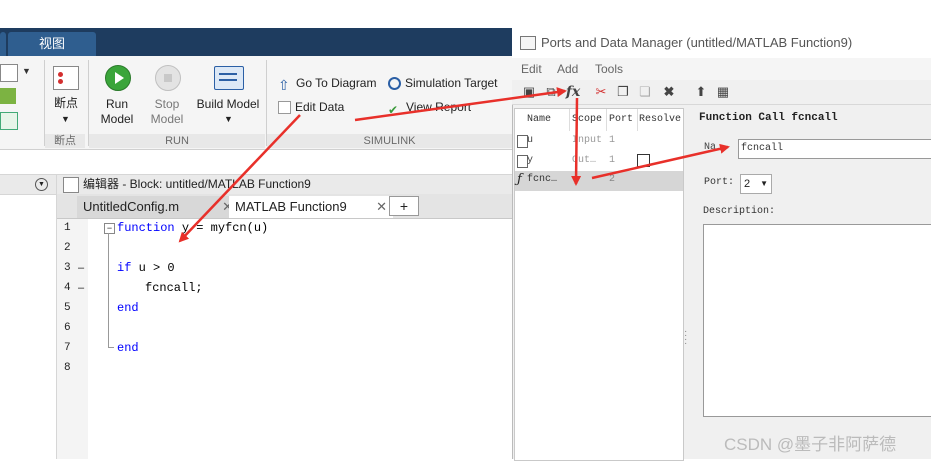 The height and width of the screenshot is (461, 931). Describe the element at coordinates (660, 161) in the screenshot. I see `arrow-row-to-name-field` at that location.